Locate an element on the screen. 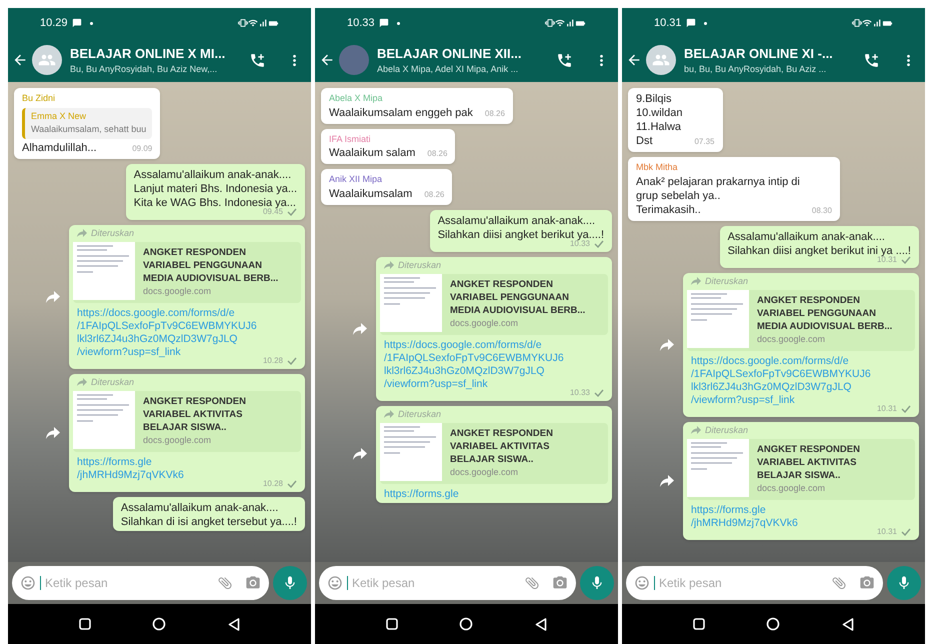  message-text: 10.wildan is located at coordinates (659, 113).